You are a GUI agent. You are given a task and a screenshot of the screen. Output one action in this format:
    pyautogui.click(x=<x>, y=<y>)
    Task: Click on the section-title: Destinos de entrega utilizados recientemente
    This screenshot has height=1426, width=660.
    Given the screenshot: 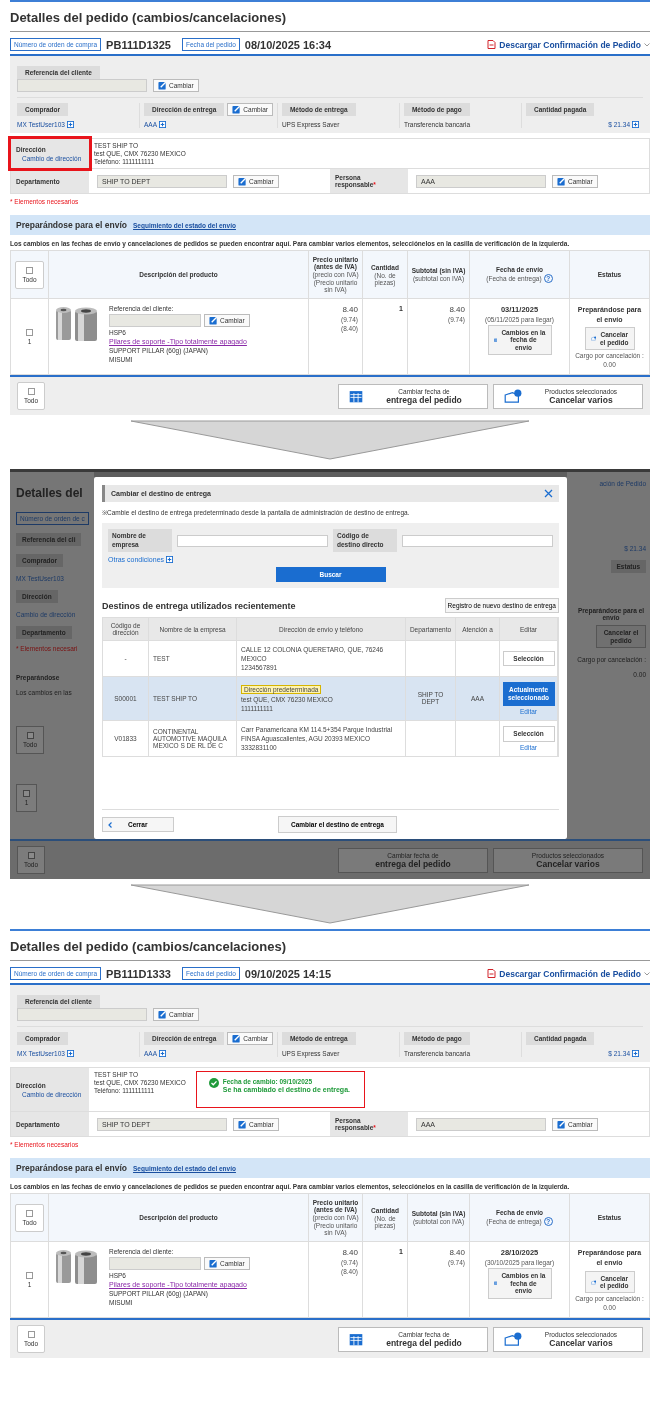 What is the action you would take?
    pyautogui.click(x=199, y=605)
    